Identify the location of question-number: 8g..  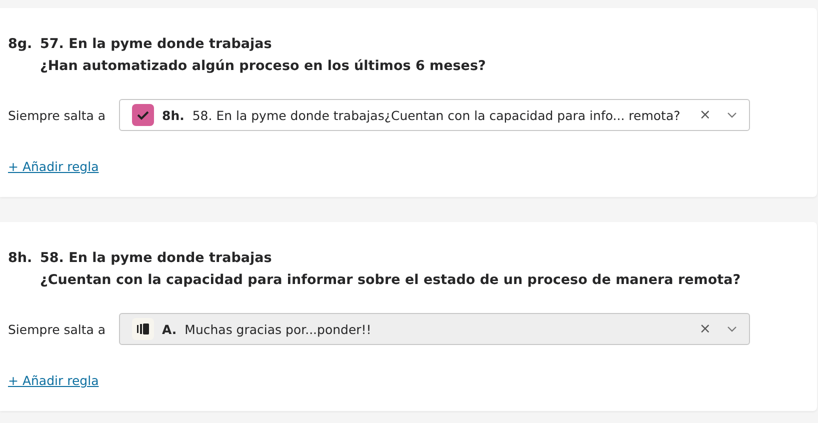
(21, 44).